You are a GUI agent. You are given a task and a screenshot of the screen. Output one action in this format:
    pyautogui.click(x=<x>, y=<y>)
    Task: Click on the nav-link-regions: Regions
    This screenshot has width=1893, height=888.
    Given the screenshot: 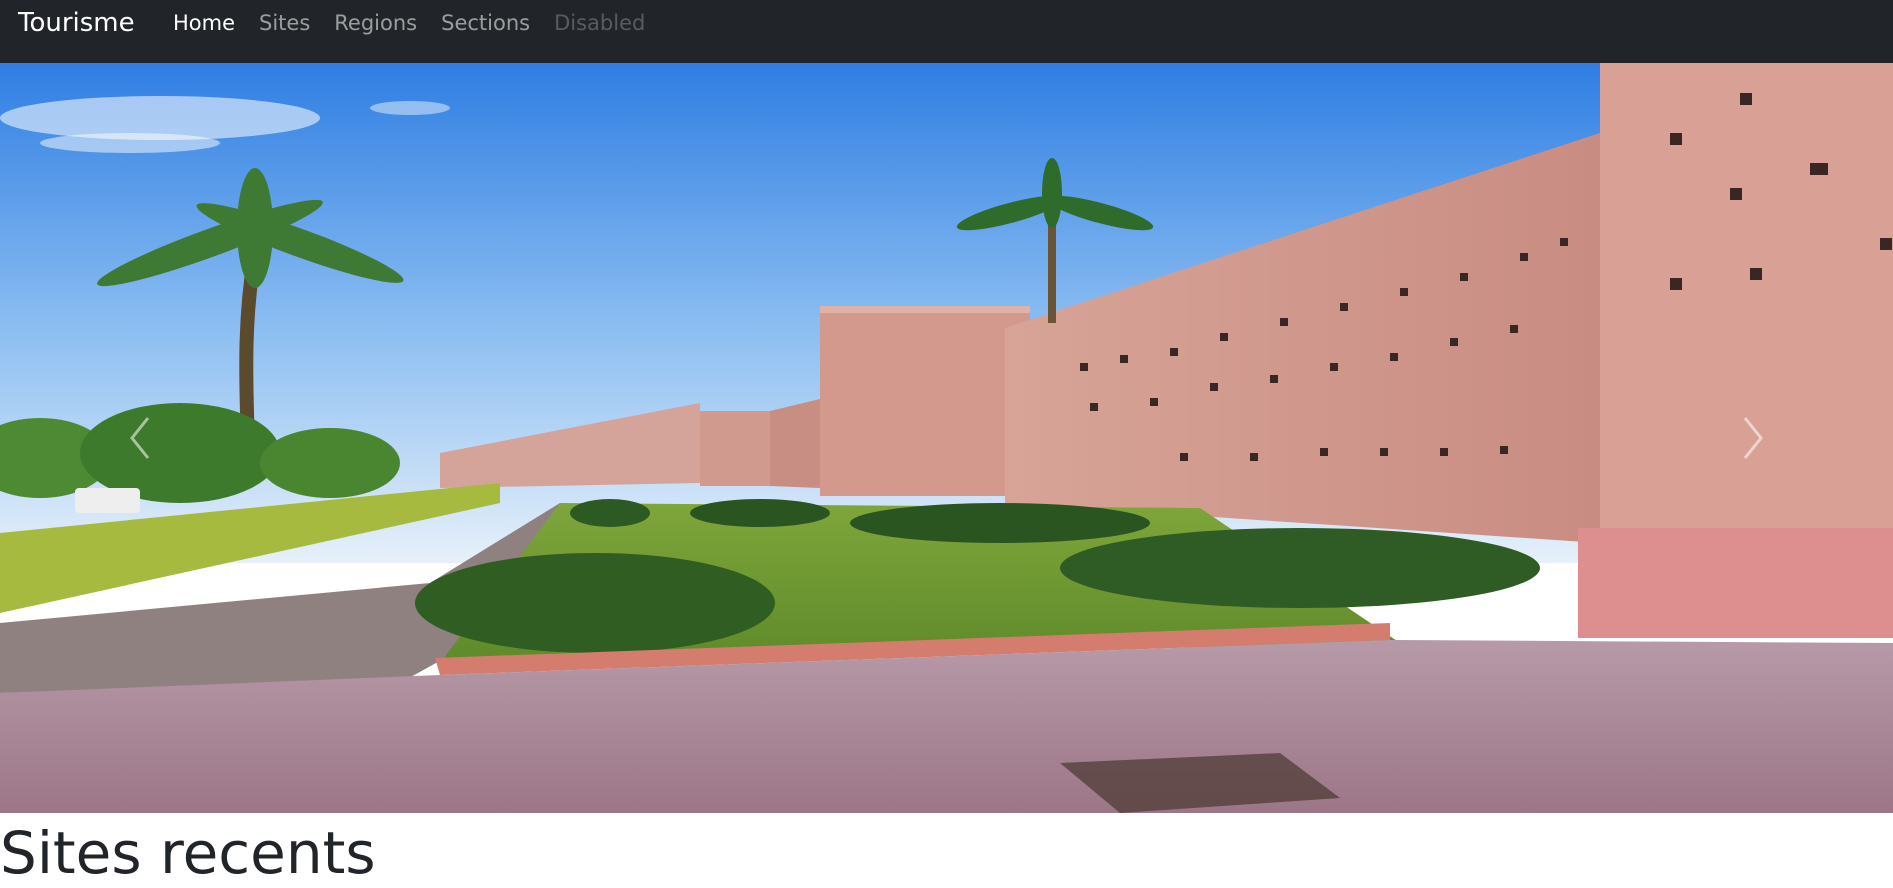 What is the action you would take?
    pyautogui.click(x=375, y=23)
    